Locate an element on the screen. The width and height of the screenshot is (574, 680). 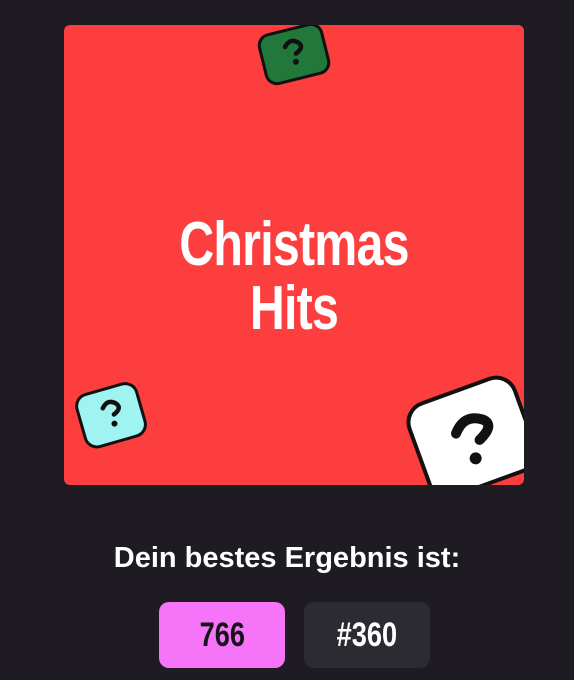
score-badge: 766 is located at coordinates (222, 635).